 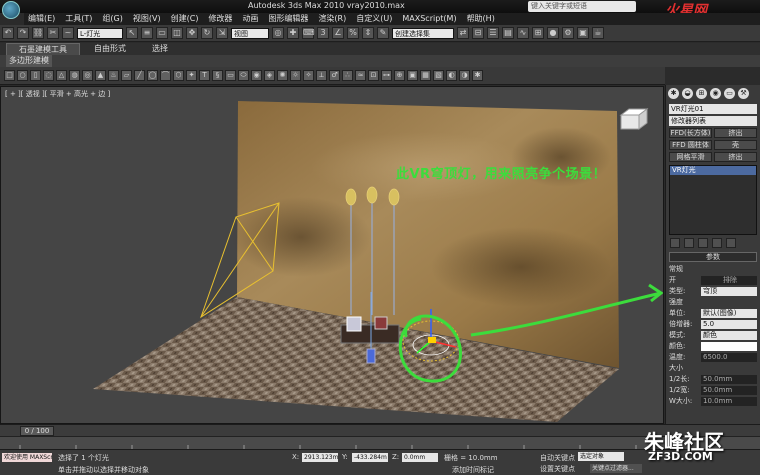 I want to click on remove-modifier-icon, so click(x=717, y=243).